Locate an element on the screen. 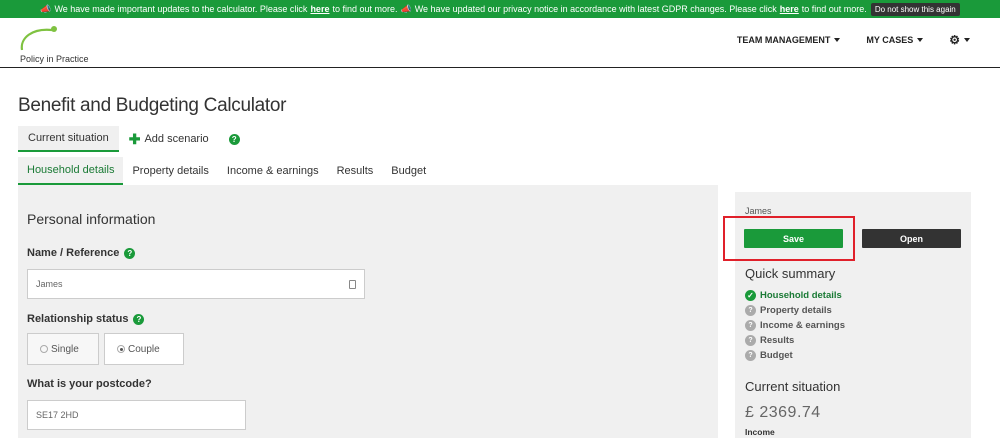  my-cases-label: MY CASES is located at coordinates (890, 40).